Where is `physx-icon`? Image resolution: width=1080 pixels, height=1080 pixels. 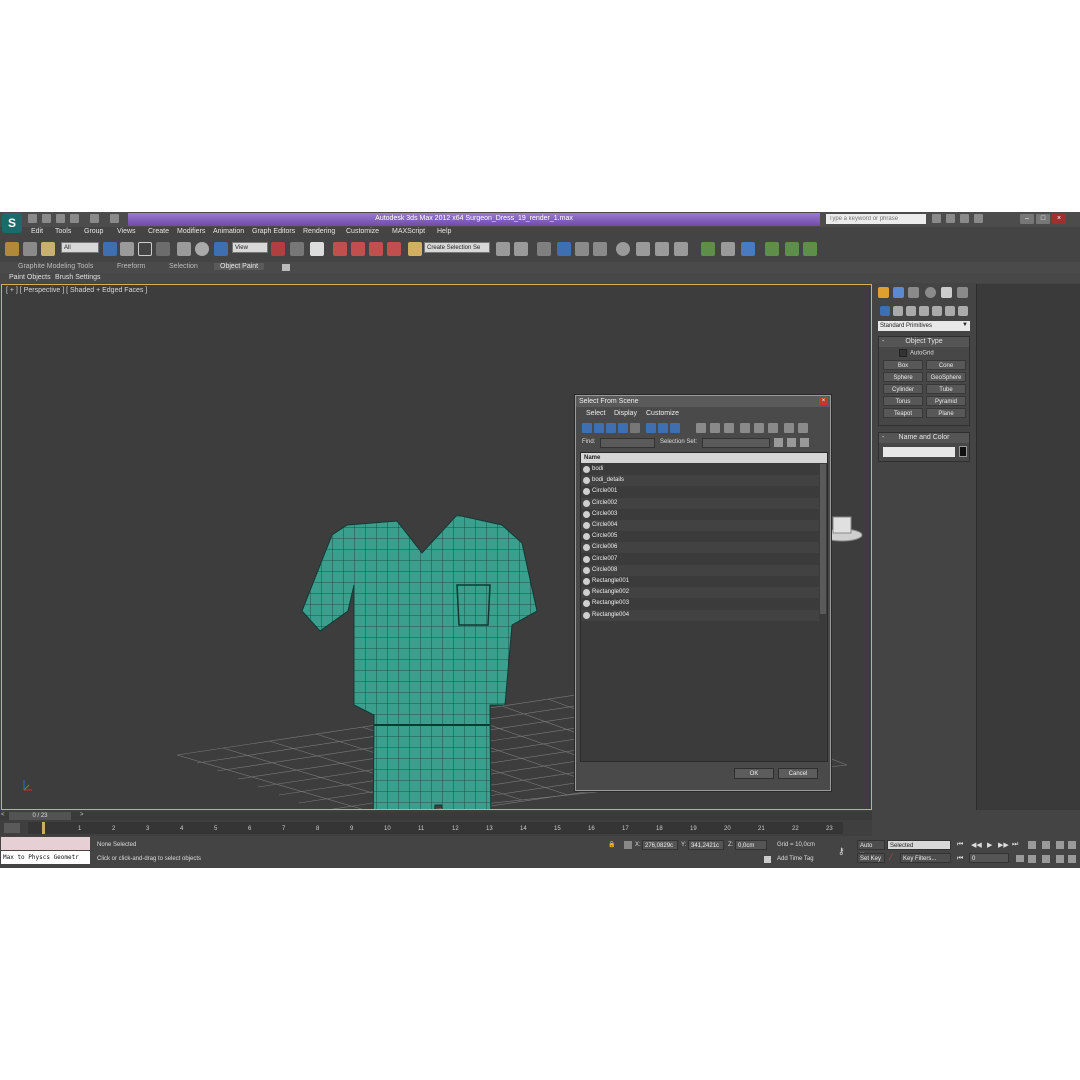 physx-icon is located at coordinates (708, 249).